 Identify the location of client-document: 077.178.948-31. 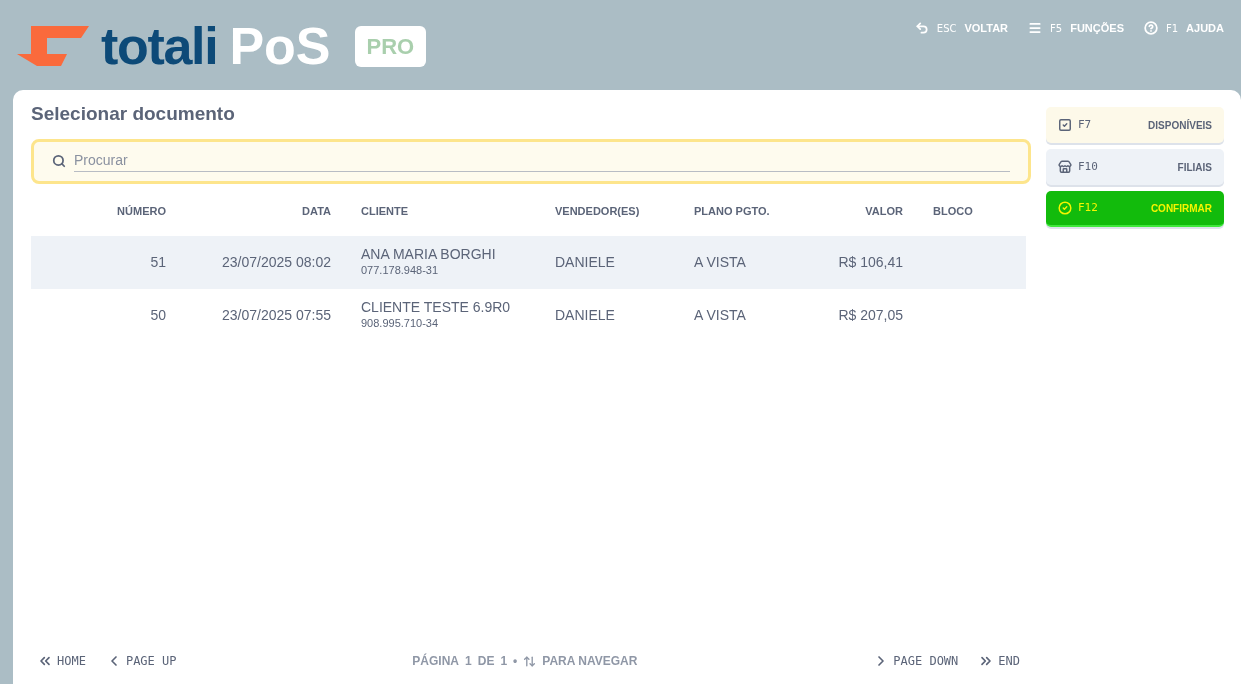
(400, 270).